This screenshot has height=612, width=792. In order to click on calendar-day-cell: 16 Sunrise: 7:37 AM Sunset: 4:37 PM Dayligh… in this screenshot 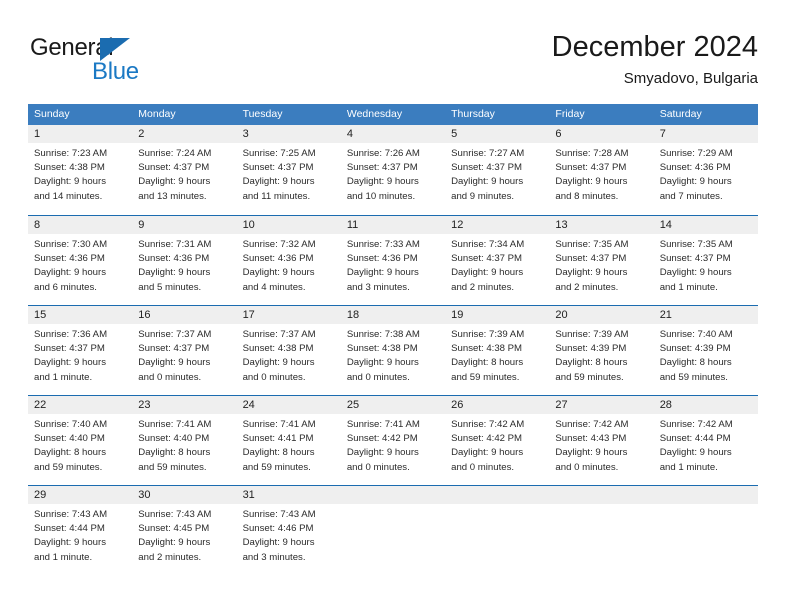, I will do `click(184, 350)`.